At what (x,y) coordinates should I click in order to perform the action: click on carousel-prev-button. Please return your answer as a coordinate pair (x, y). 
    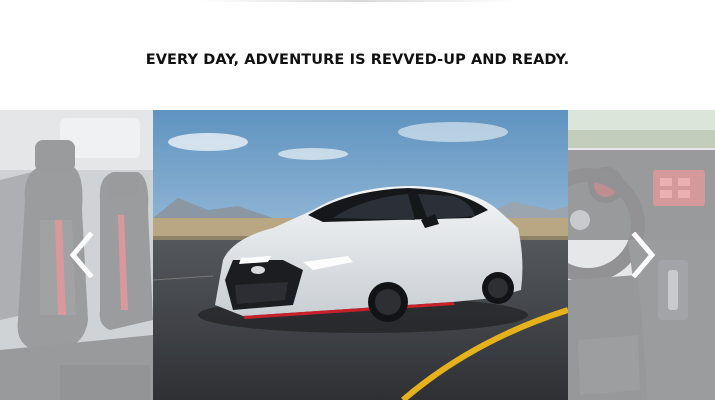
    Looking at the image, I should click on (81, 255).